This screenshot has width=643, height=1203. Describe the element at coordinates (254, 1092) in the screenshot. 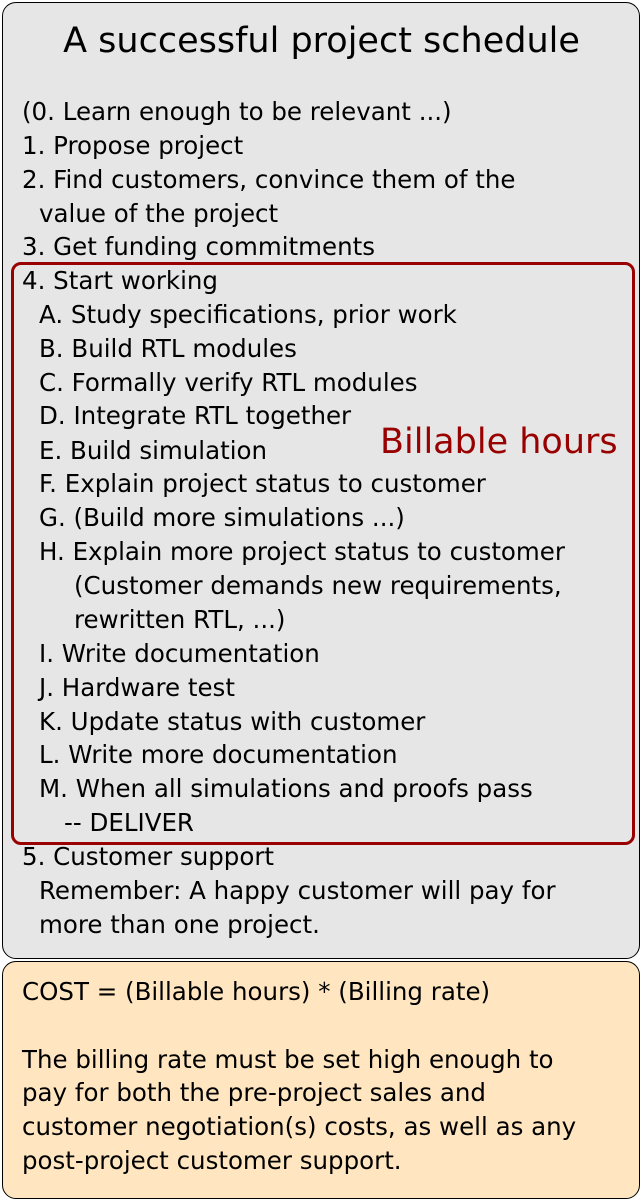

I see `cost-note-line-2: pay for both the pre-project sales and` at that location.